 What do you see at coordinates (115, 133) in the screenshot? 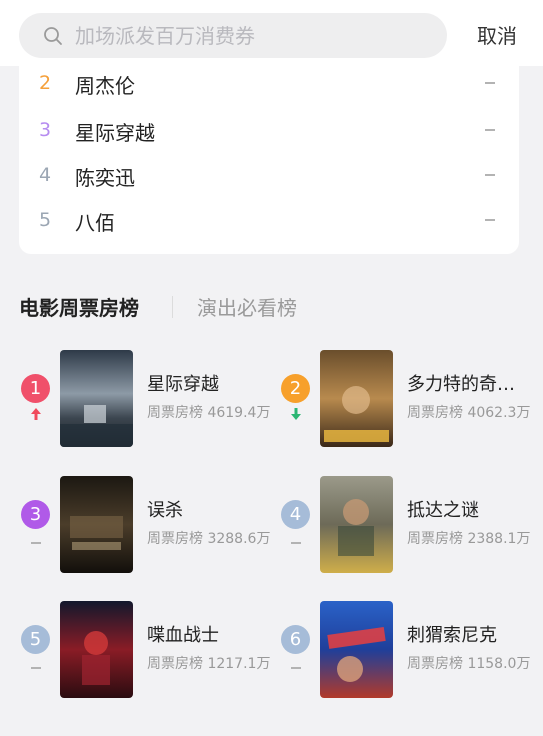
I see `hot-search-term: 星际穿越` at bounding box center [115, 133].